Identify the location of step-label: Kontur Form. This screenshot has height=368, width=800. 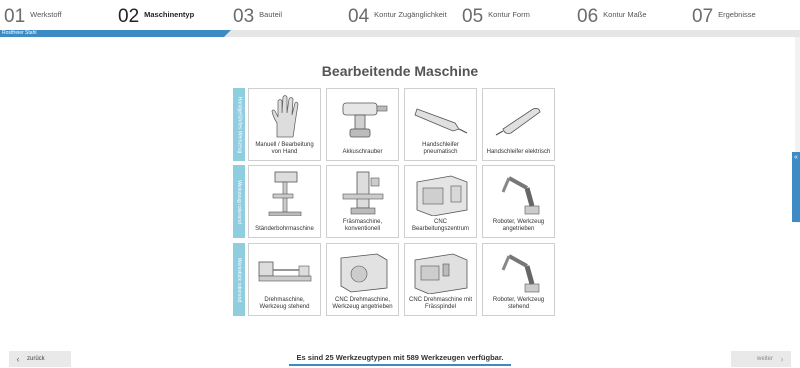
(509, 14).